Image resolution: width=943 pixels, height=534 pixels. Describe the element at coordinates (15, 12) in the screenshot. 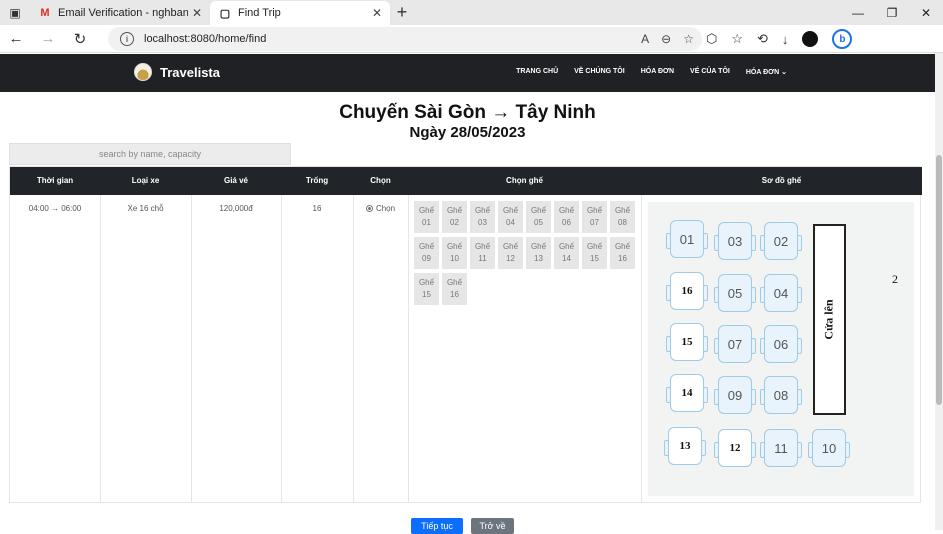

I see `tab-actions-icon: ▣` at that location.